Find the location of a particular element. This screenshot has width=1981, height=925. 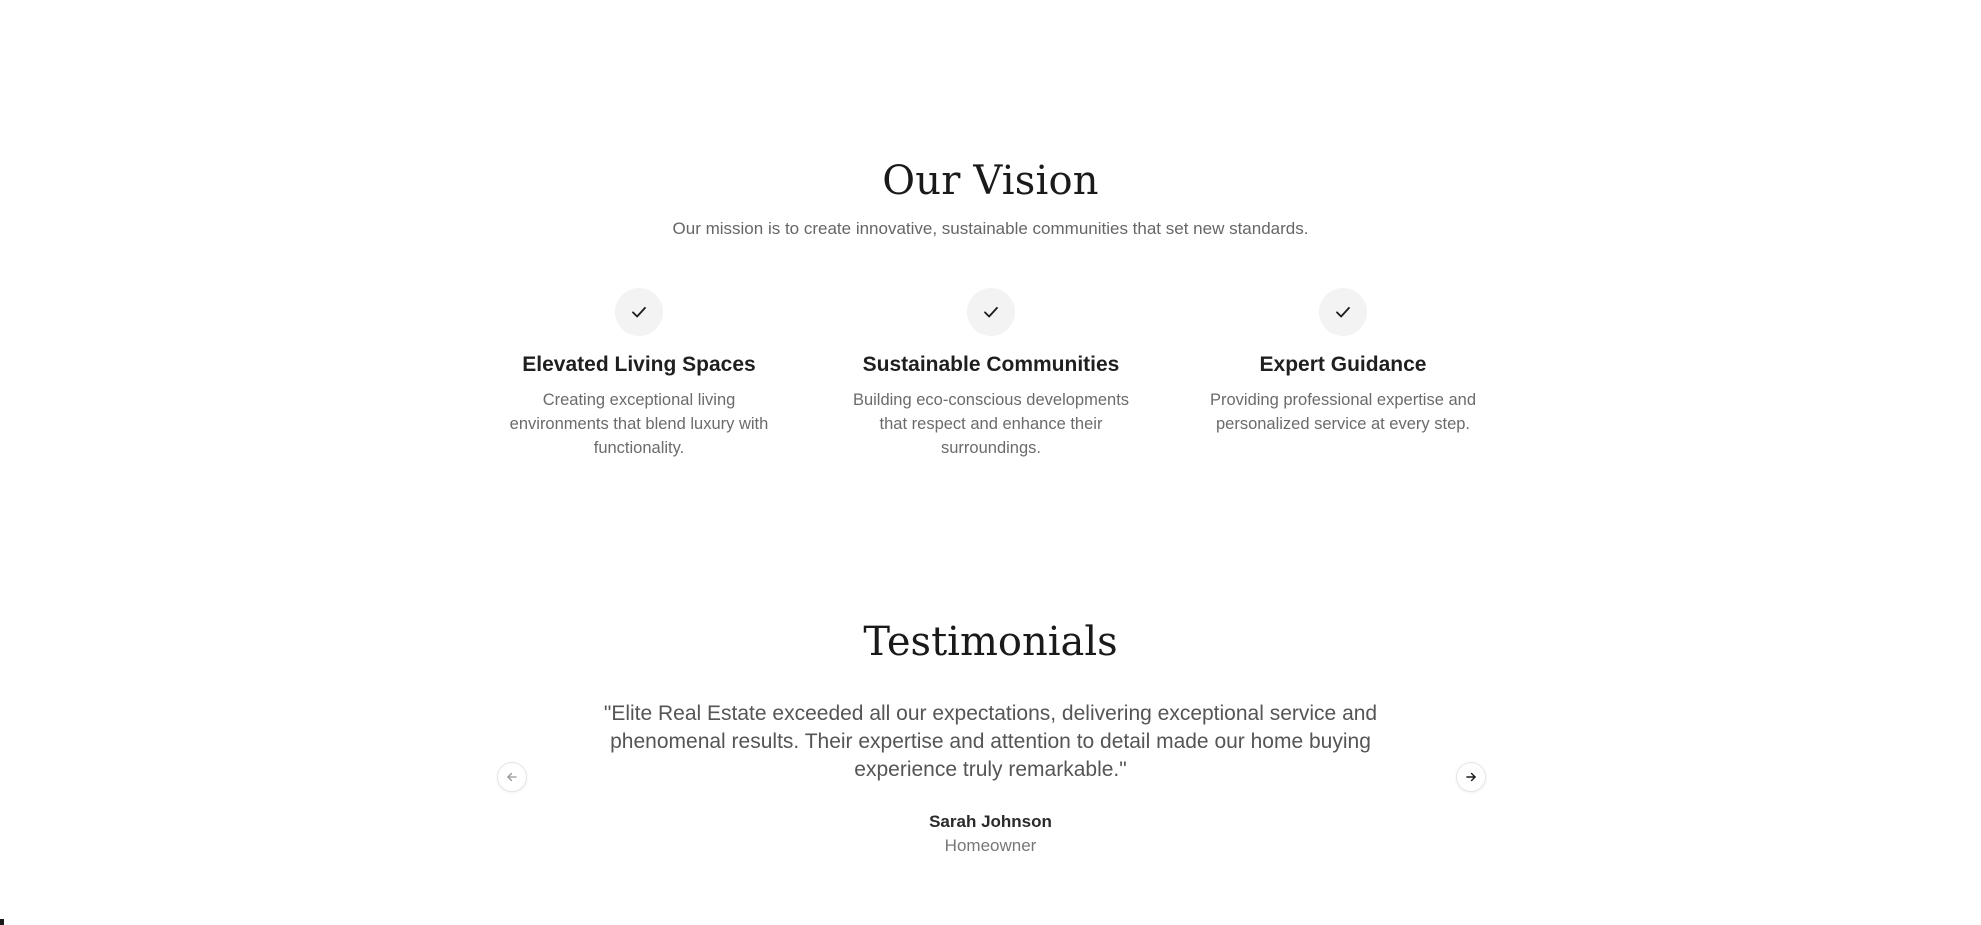

feature-title: Expert Guidance is located at coordinates (1343, 364).